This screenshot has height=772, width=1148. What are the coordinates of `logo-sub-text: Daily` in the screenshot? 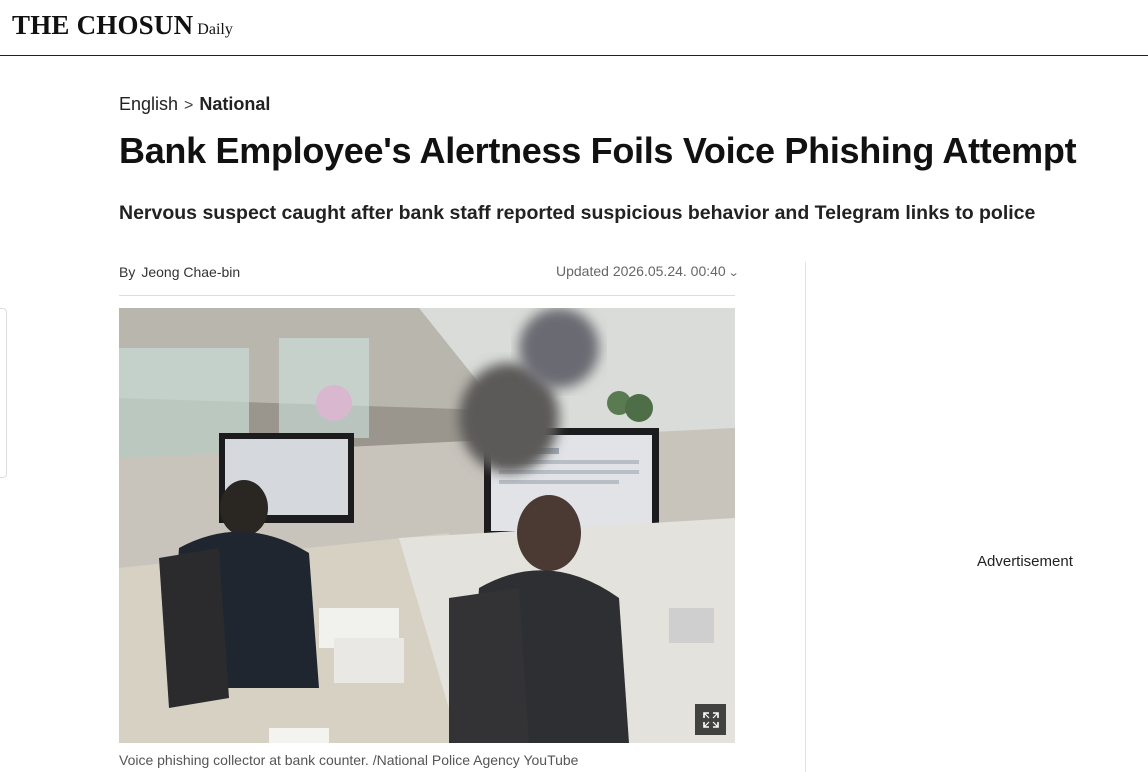 It's located at (215, 29).